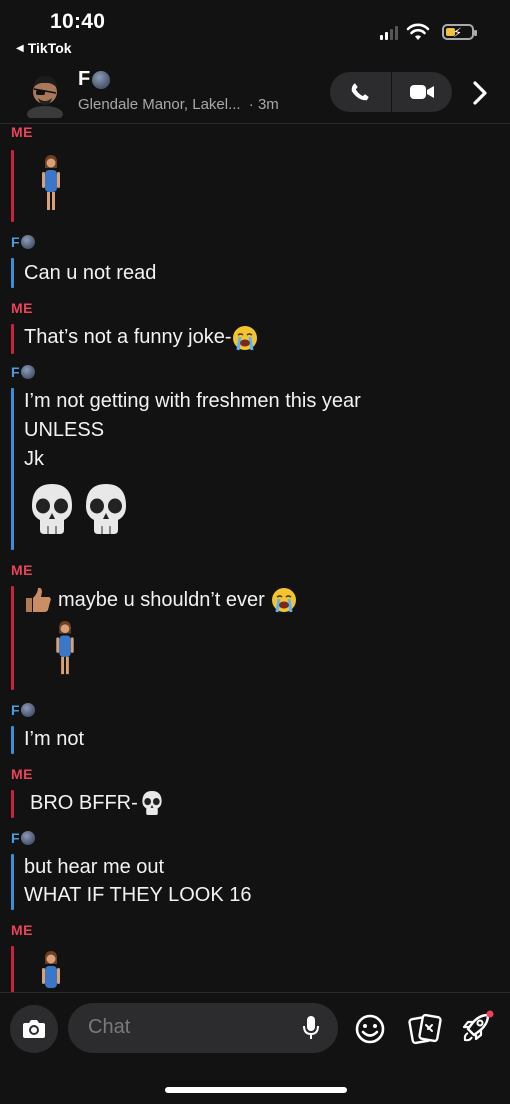 The height and width of the screenshot is (1104, 510). What do you see at coordinates (84, 803) in the screenshot?
I see `message-text: BRO BFFR-` at bounding box center [84, 803].